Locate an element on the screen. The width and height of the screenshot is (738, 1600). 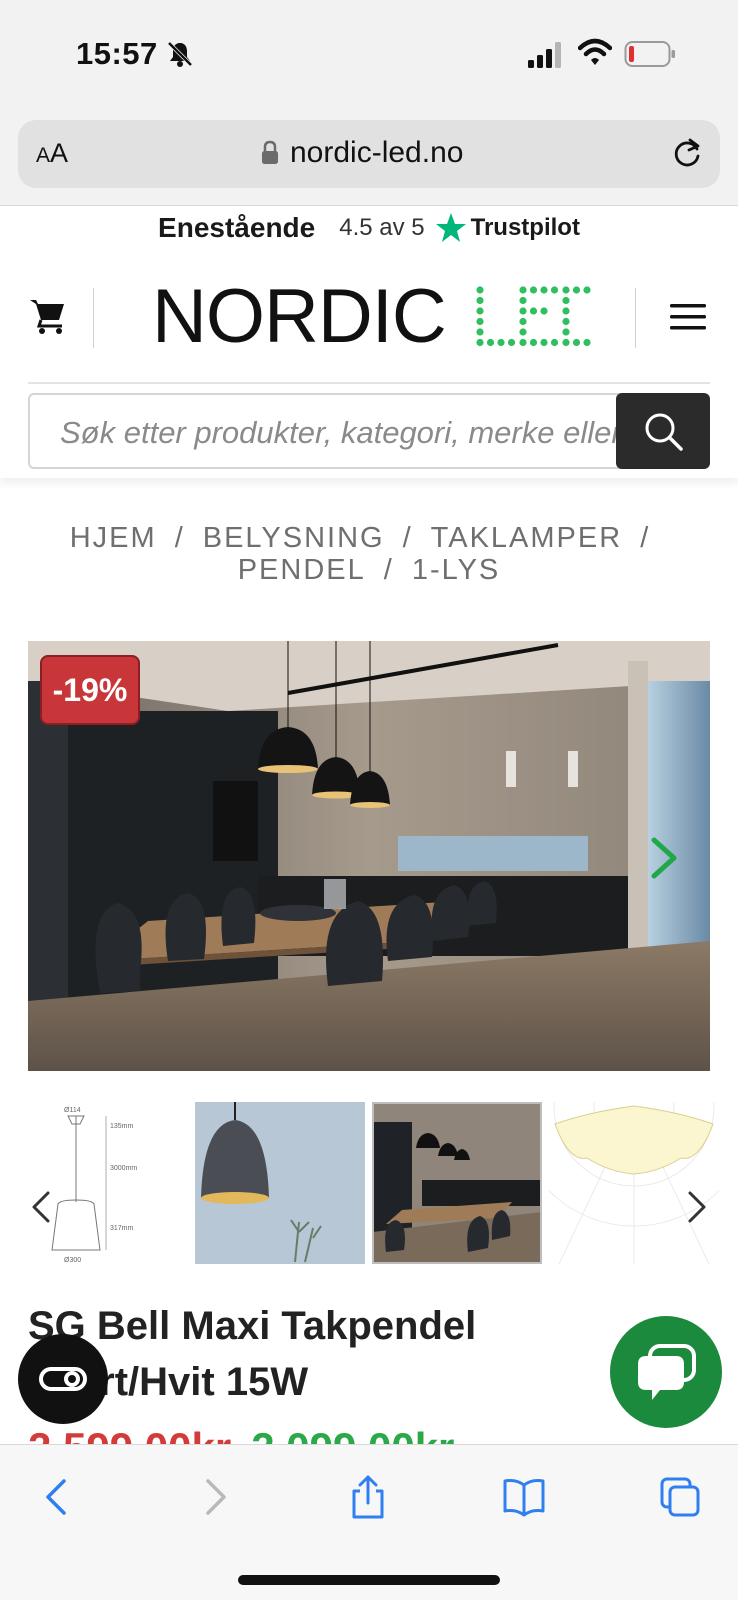
thumbnail-dining-room is located at coordinates (457, 1183).